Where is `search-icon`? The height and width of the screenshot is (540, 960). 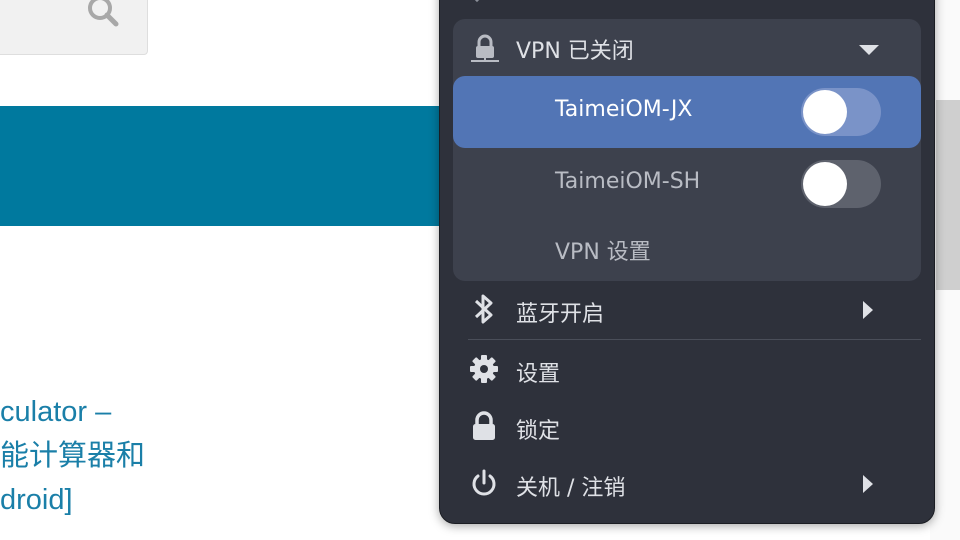 search-icon is located at coordinates (104, 16).